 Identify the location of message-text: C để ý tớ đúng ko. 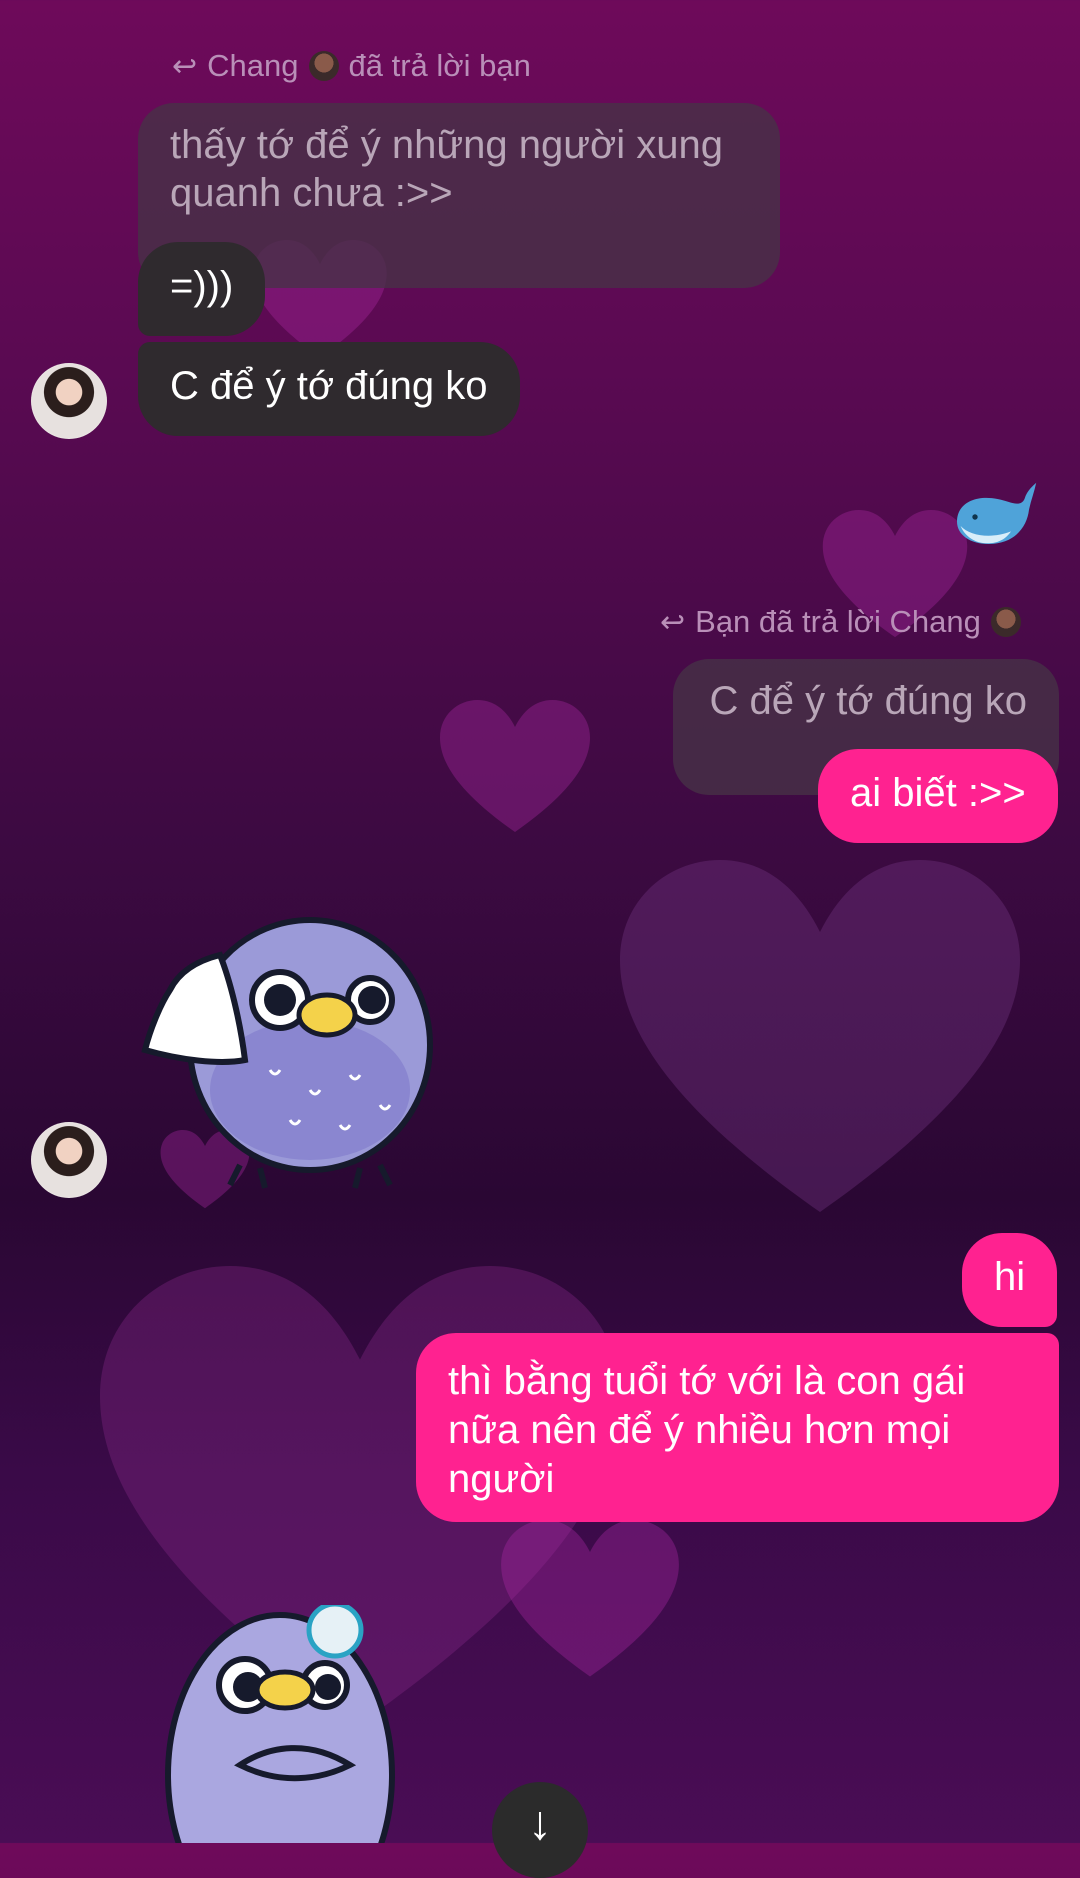
(329, 386).